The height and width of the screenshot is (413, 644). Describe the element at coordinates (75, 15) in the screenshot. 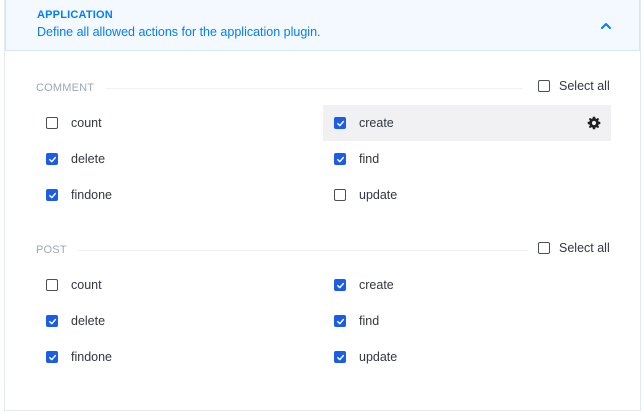

I see `panel-title: APPLICATION` at that location.